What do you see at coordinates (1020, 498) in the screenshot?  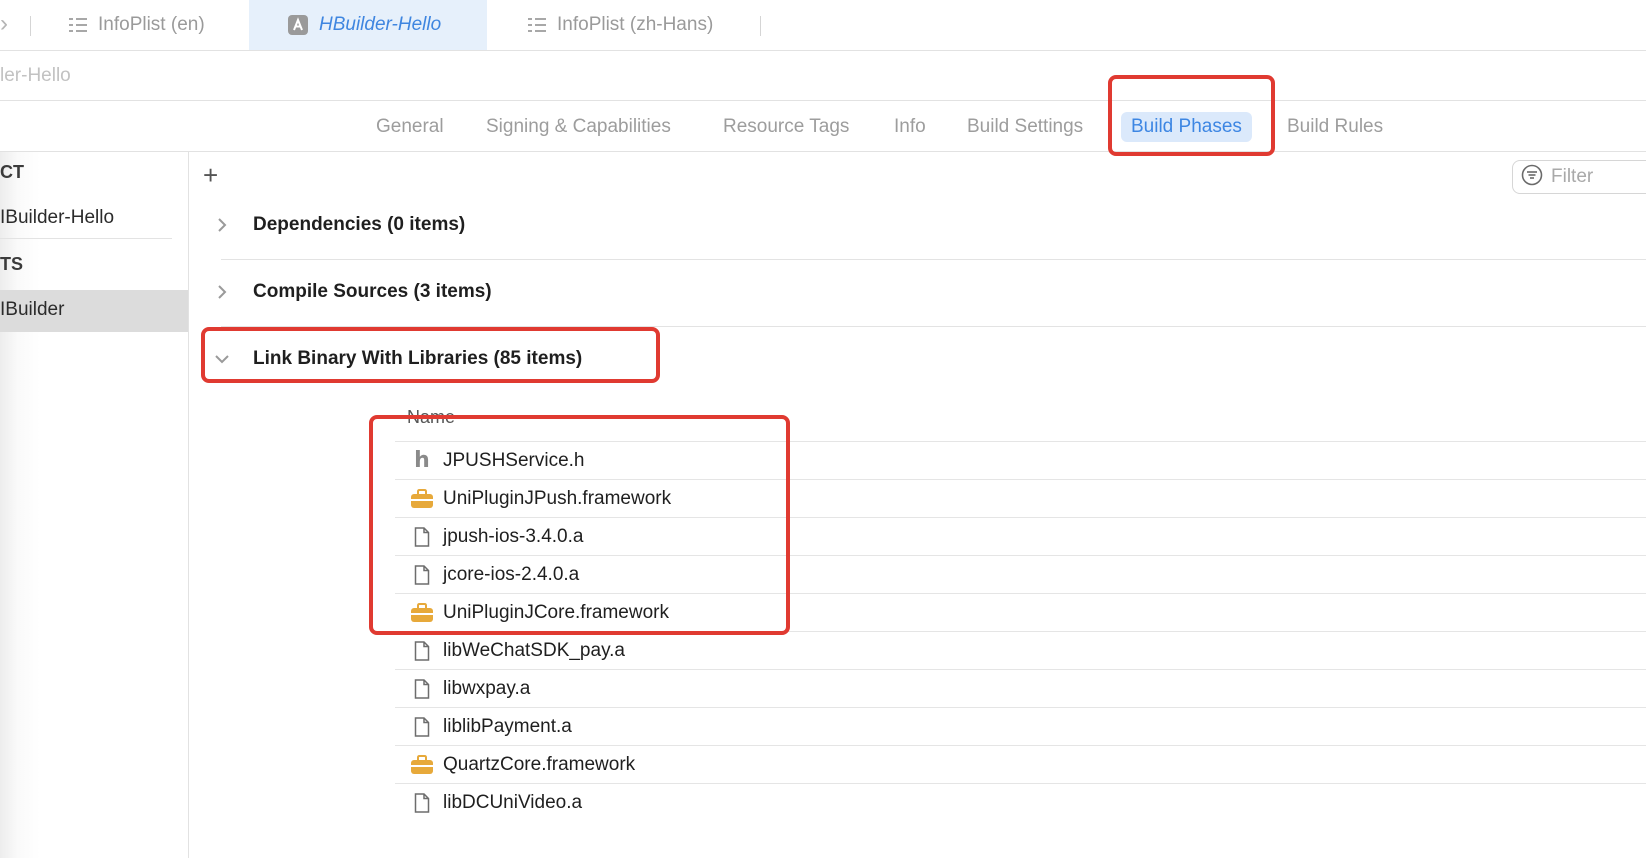 I see `library-row: UniPluginJPush.framework` at bounding box center [1020, 498].